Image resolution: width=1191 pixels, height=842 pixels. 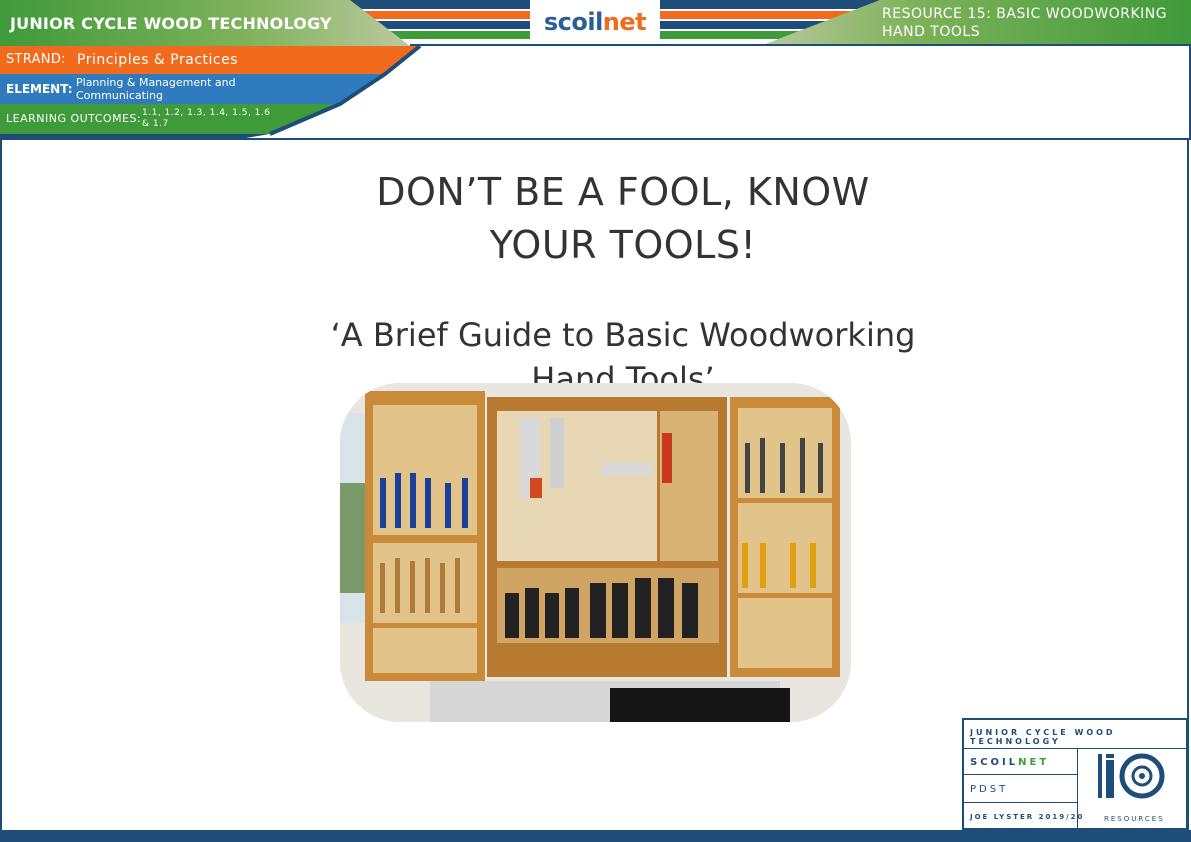 I want to click on author-label: JOE LYSTER 2019/20, so click(x=1027, y=817).